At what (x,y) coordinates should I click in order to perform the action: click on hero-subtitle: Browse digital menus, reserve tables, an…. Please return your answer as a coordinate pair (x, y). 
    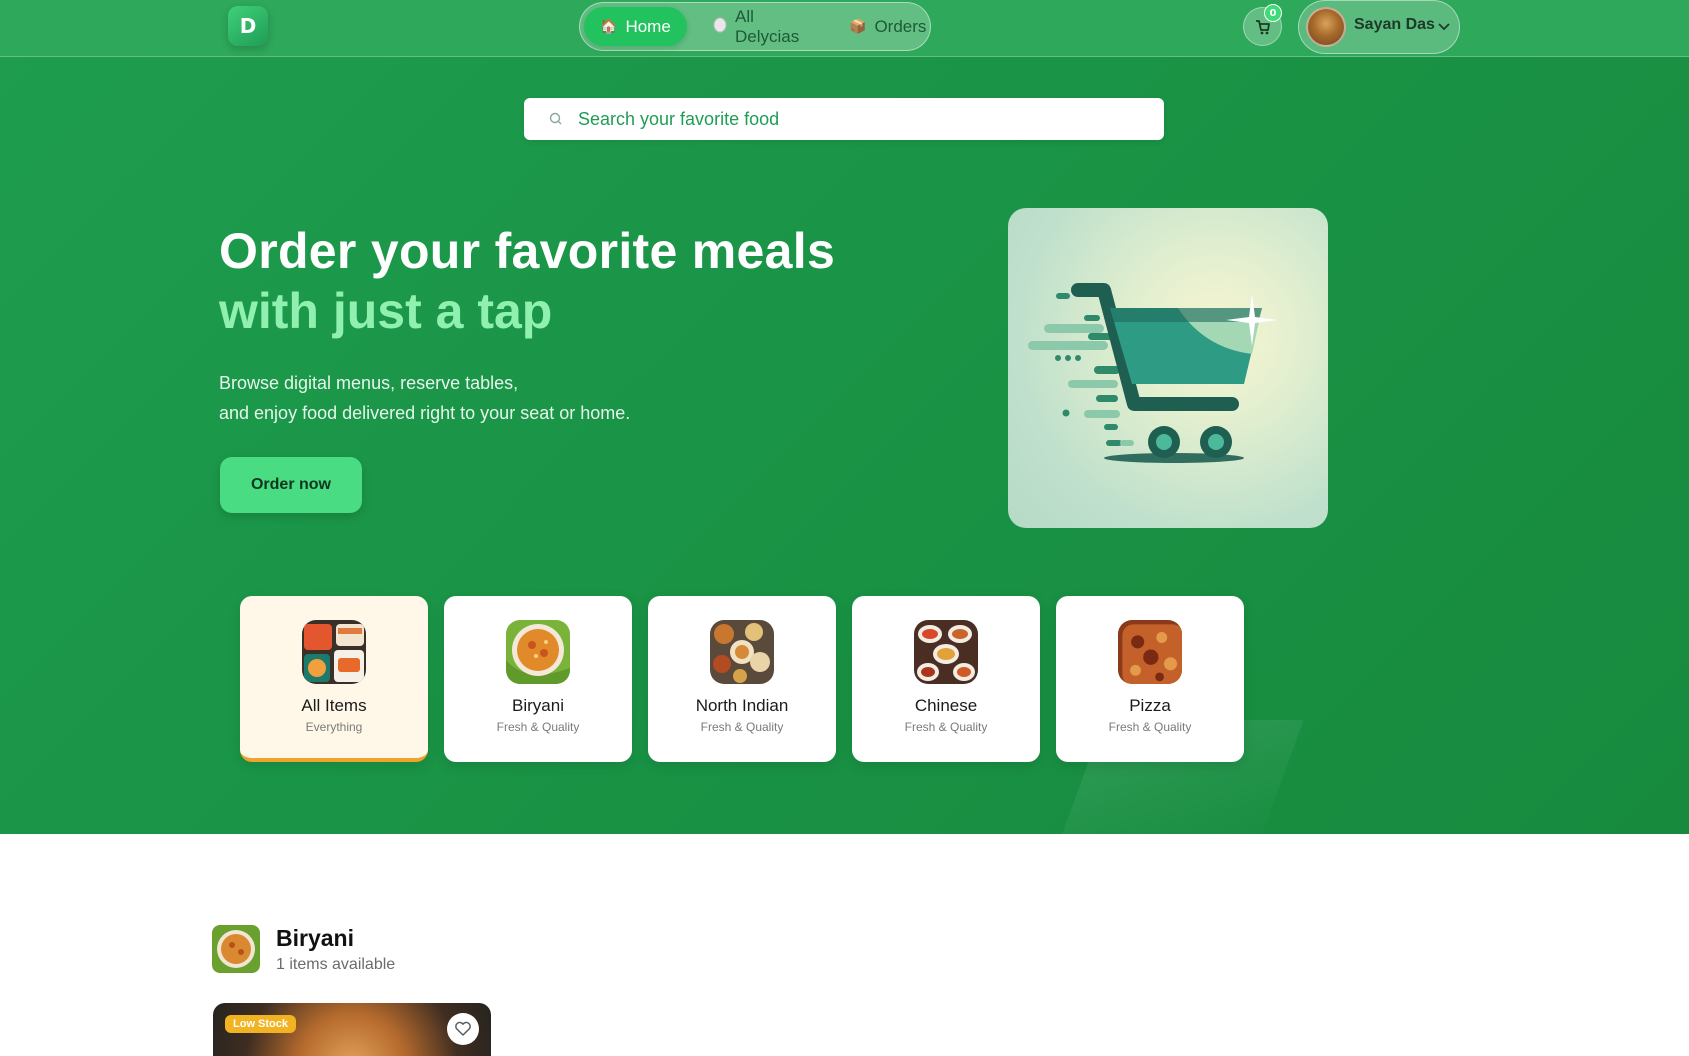
    Looking at the image, I should click on (424, 398).